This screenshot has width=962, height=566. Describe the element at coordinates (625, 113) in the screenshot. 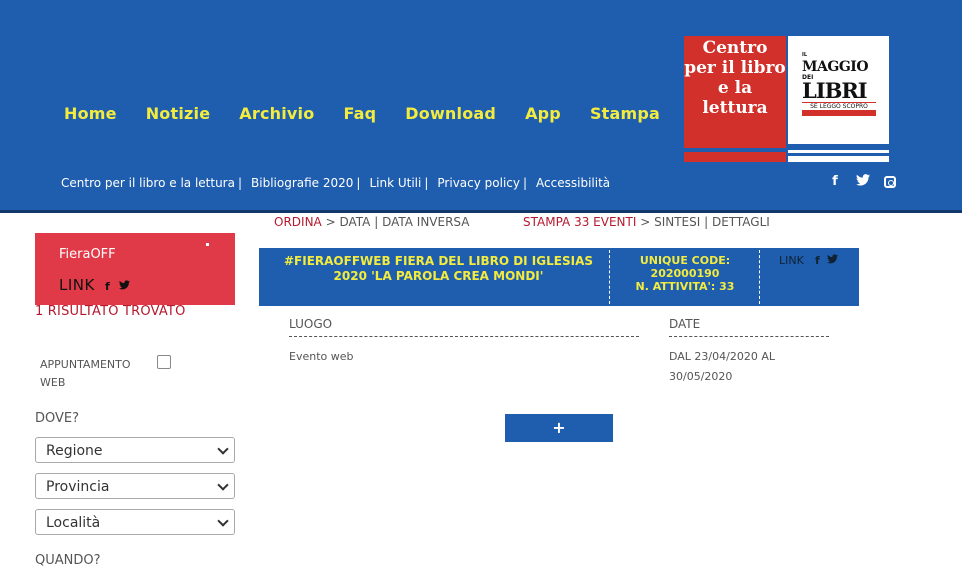

I see `nav-stampa: Stampa` at that location.